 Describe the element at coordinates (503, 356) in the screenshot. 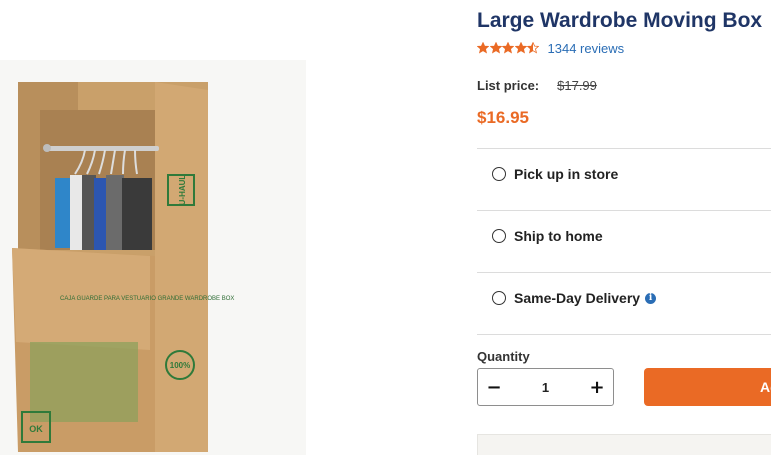

I see `quantity-label: Quantity` at that location.